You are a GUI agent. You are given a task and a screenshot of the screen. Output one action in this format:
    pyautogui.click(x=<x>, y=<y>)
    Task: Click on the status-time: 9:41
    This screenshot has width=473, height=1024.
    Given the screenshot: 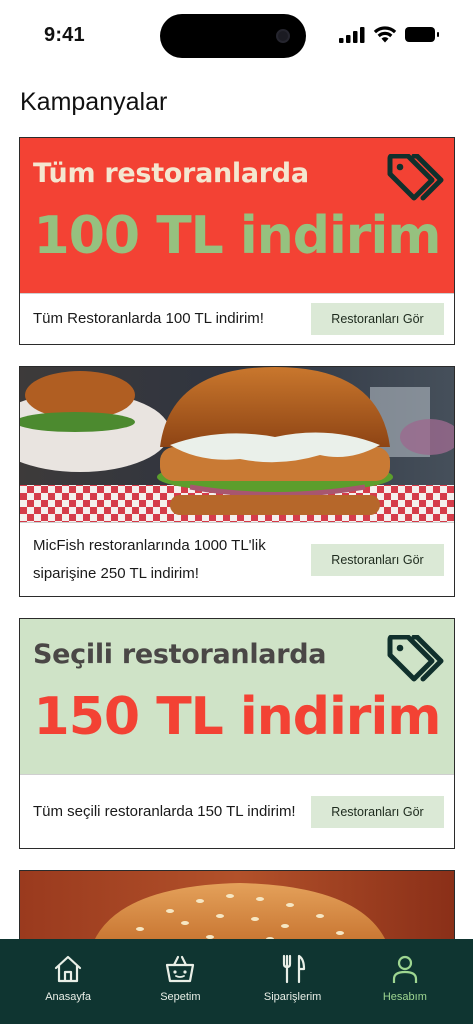 What is the action you would take?
    pyautogui.click(x=64, y=35)
    